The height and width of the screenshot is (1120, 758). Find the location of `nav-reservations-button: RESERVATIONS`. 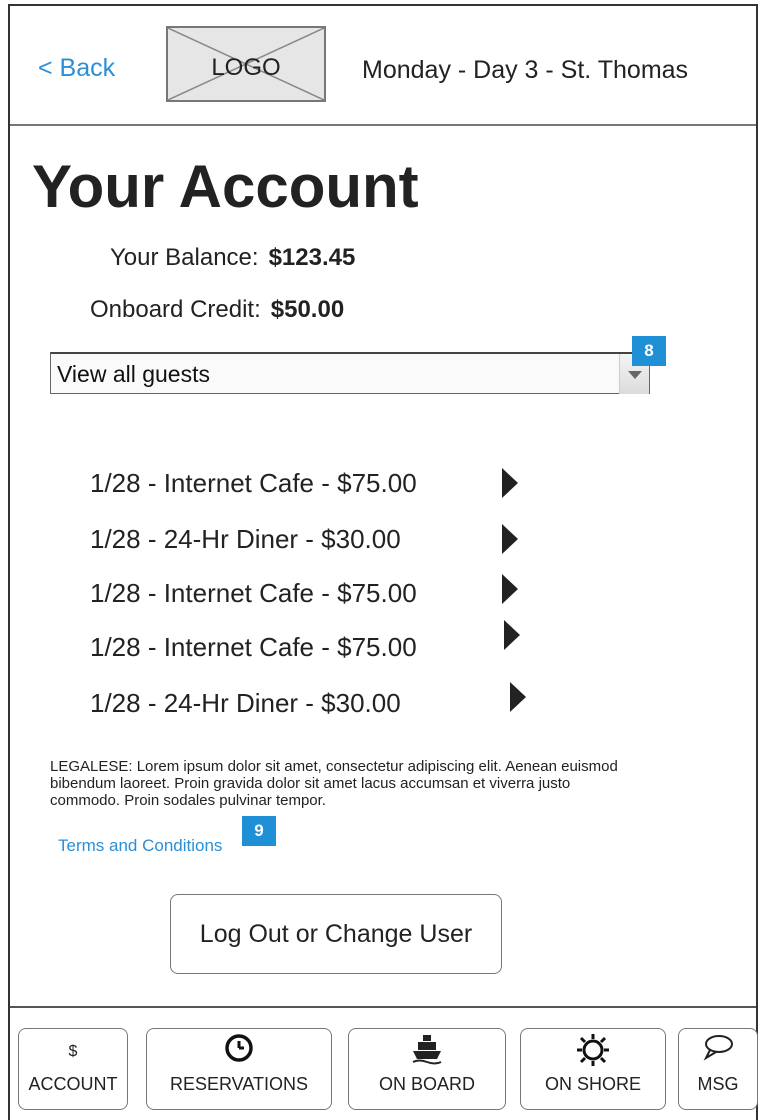

nav-reservations-button: RESERVATIONS is located at coordinates (239, 1069).